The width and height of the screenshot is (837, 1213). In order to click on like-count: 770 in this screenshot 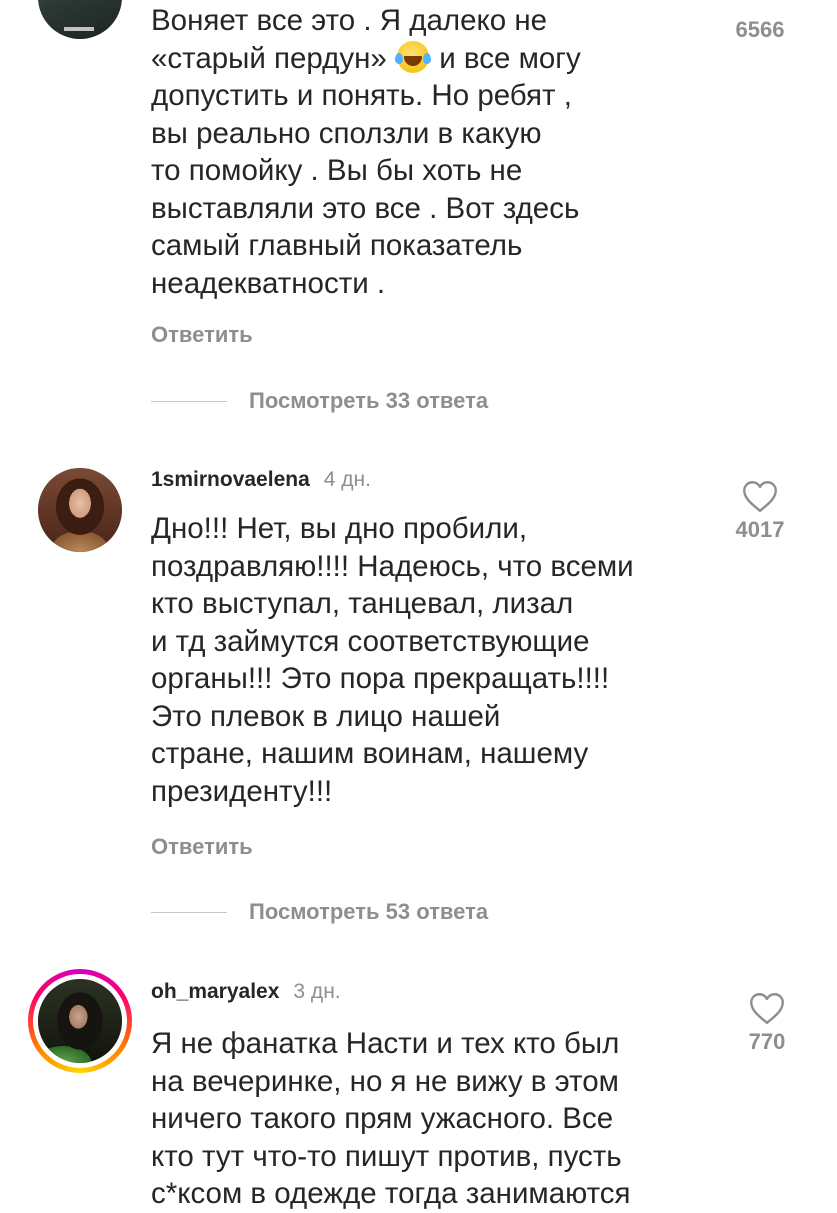, I will do `click(767, 1041)`.